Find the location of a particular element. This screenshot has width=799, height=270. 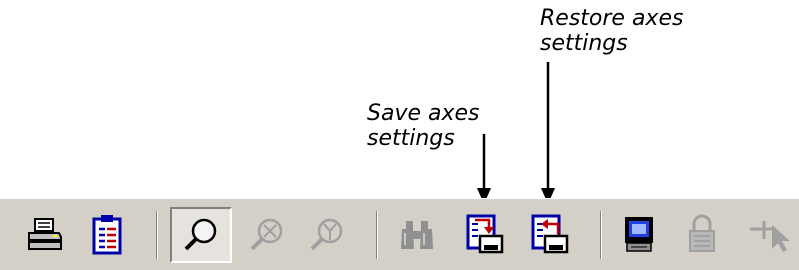

magnifier-x-icon is located at coordinates (266, 234).